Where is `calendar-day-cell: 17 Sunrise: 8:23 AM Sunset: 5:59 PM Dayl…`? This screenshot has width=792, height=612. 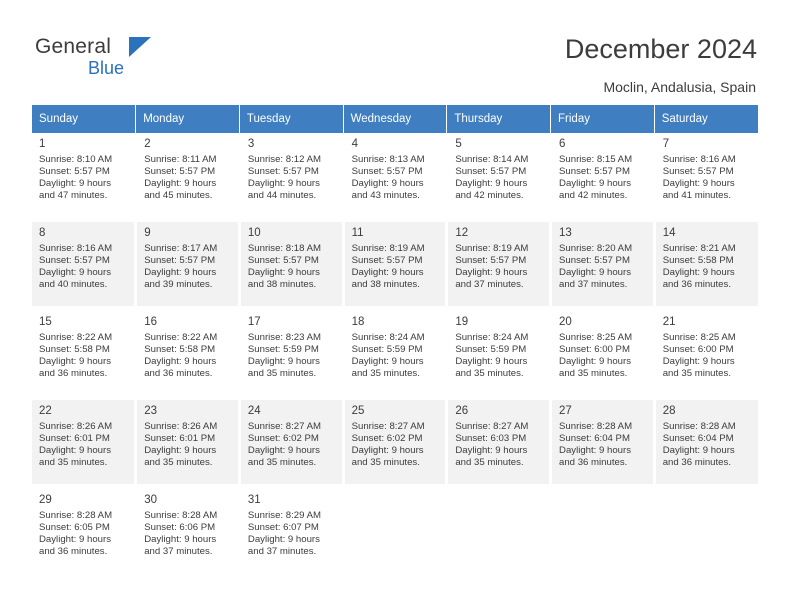 calendar-day-cell: 17 Sunrise: 8:23 AM Sunset: 5:59 PM Dayl… is located at coordinates (292, 355).